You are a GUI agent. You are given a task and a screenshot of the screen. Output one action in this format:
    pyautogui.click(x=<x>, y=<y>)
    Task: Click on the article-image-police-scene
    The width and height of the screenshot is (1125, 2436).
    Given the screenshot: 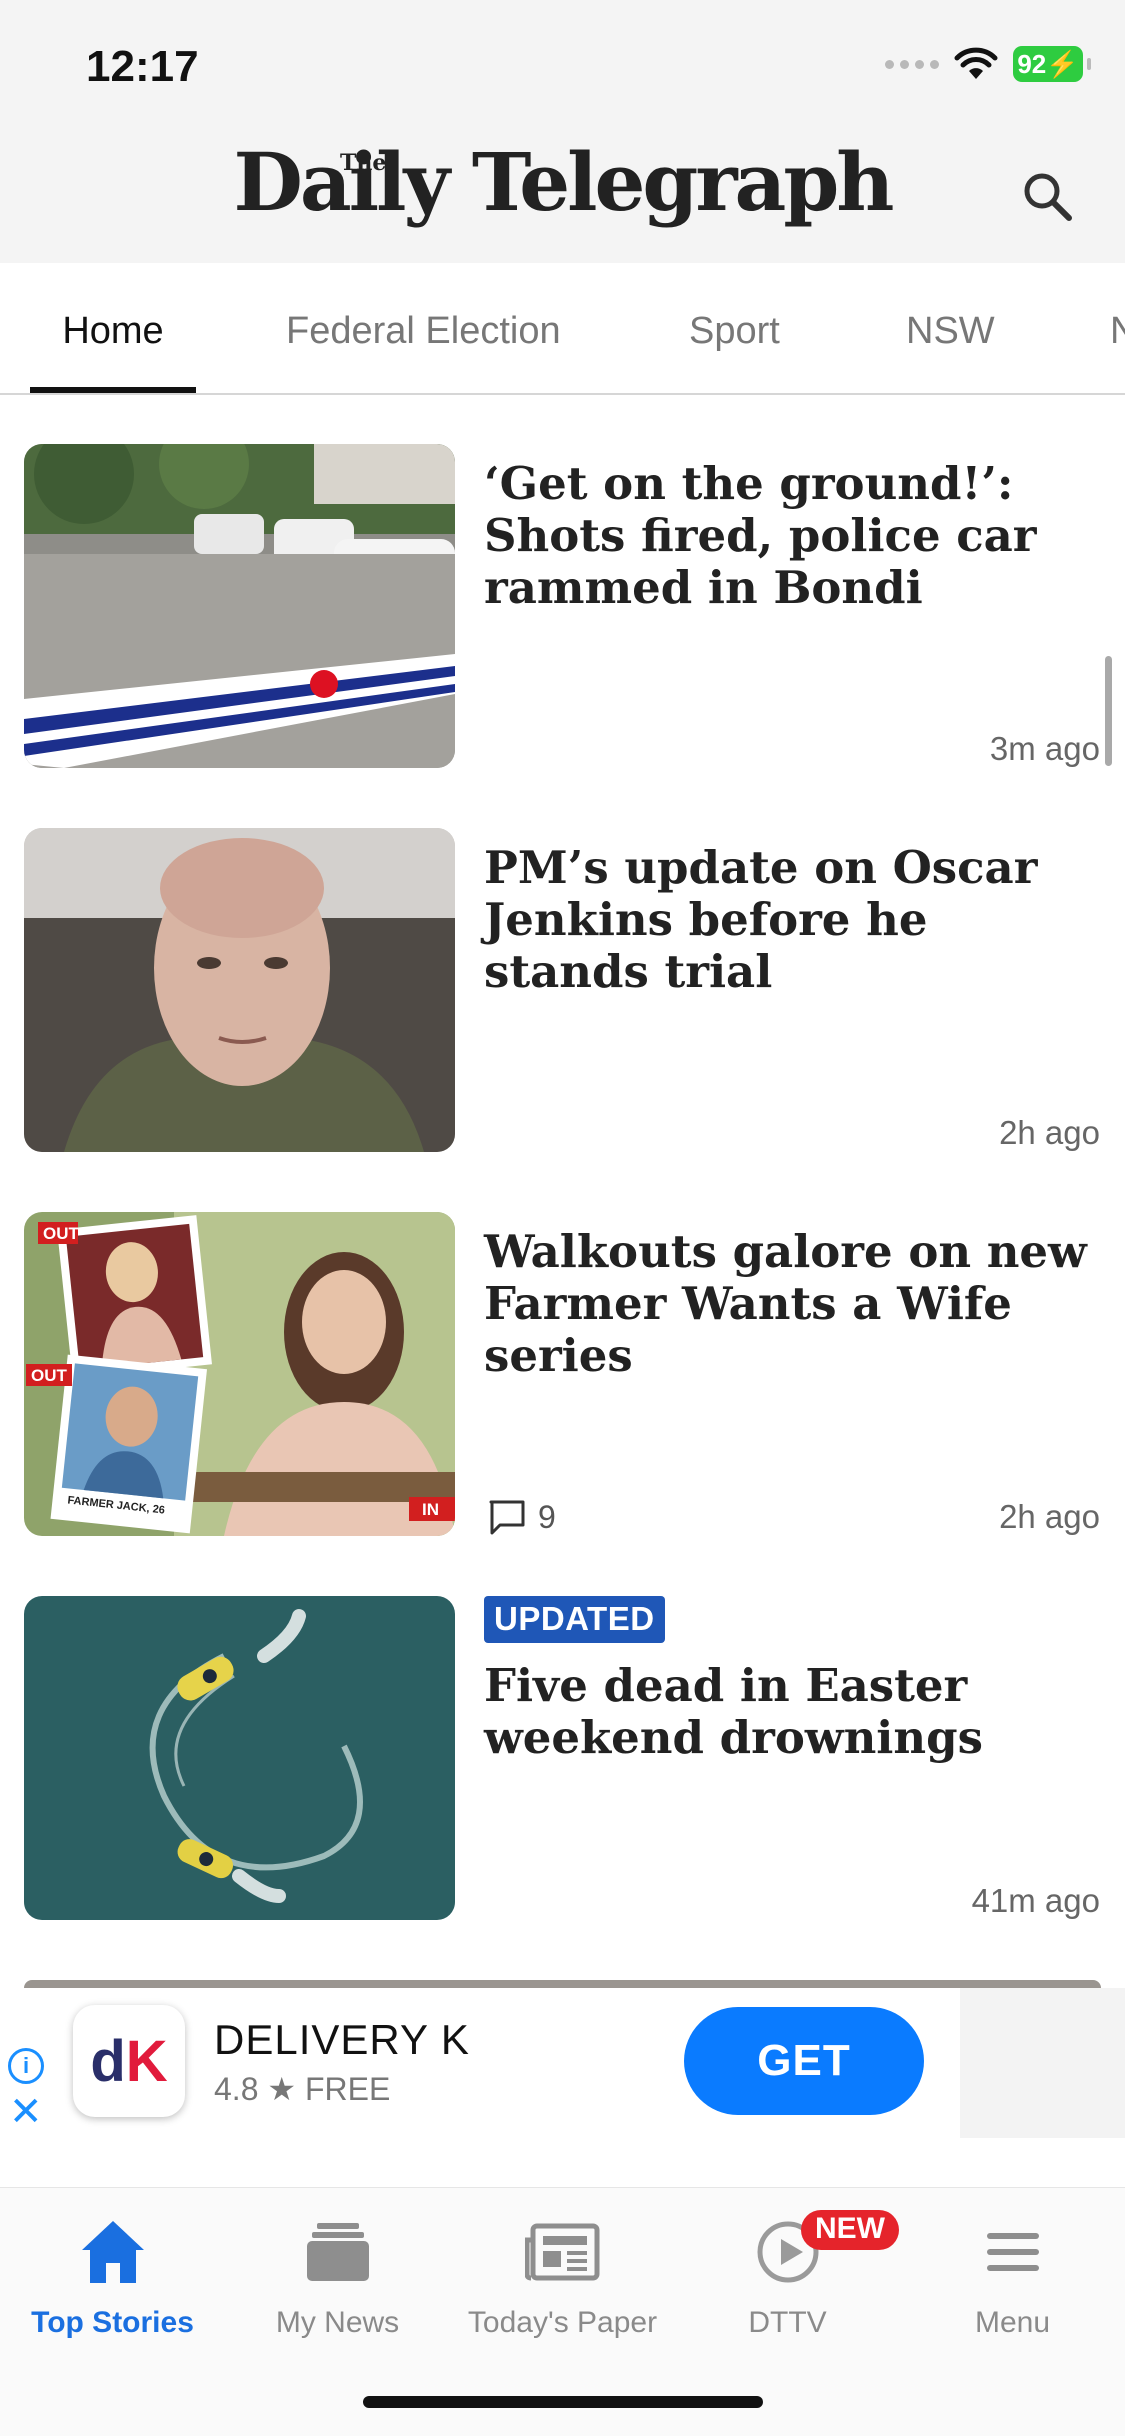 What is the action you would take?
    pyautogui.click(x=239, y=606)
    